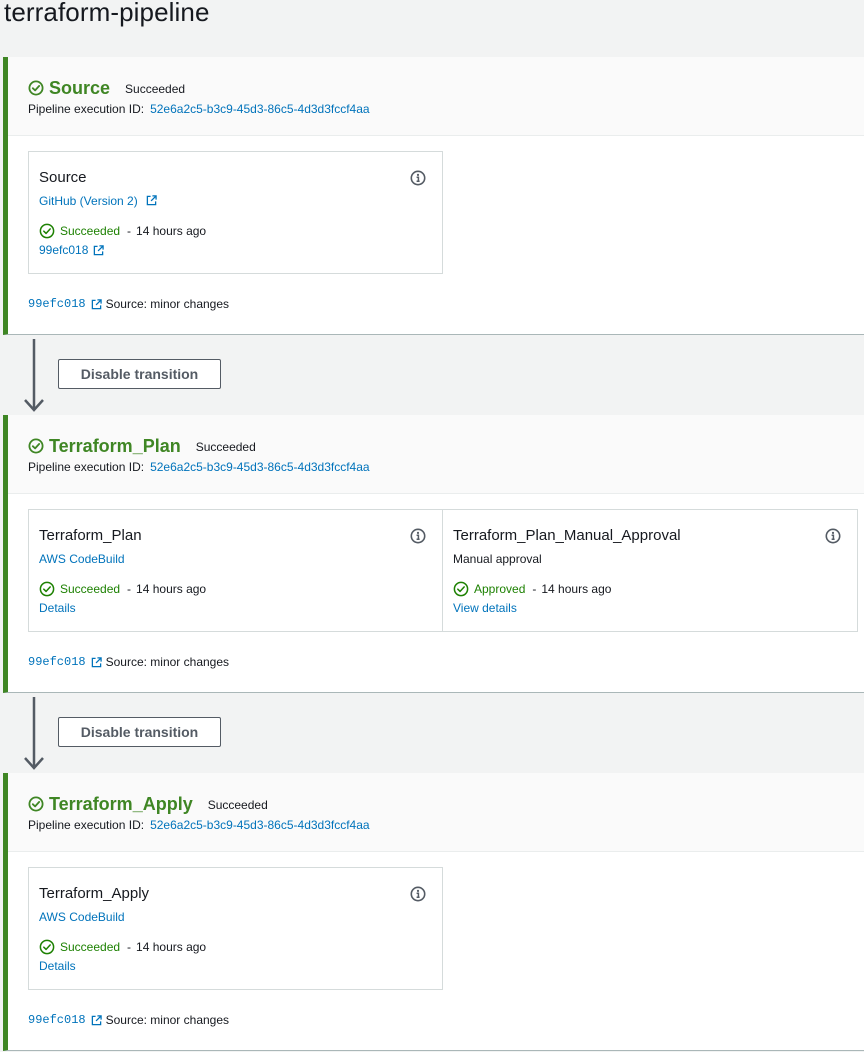  Describe the element at coordinates (63, 177) in the screenshot. I see `action-name: Source` at that location.